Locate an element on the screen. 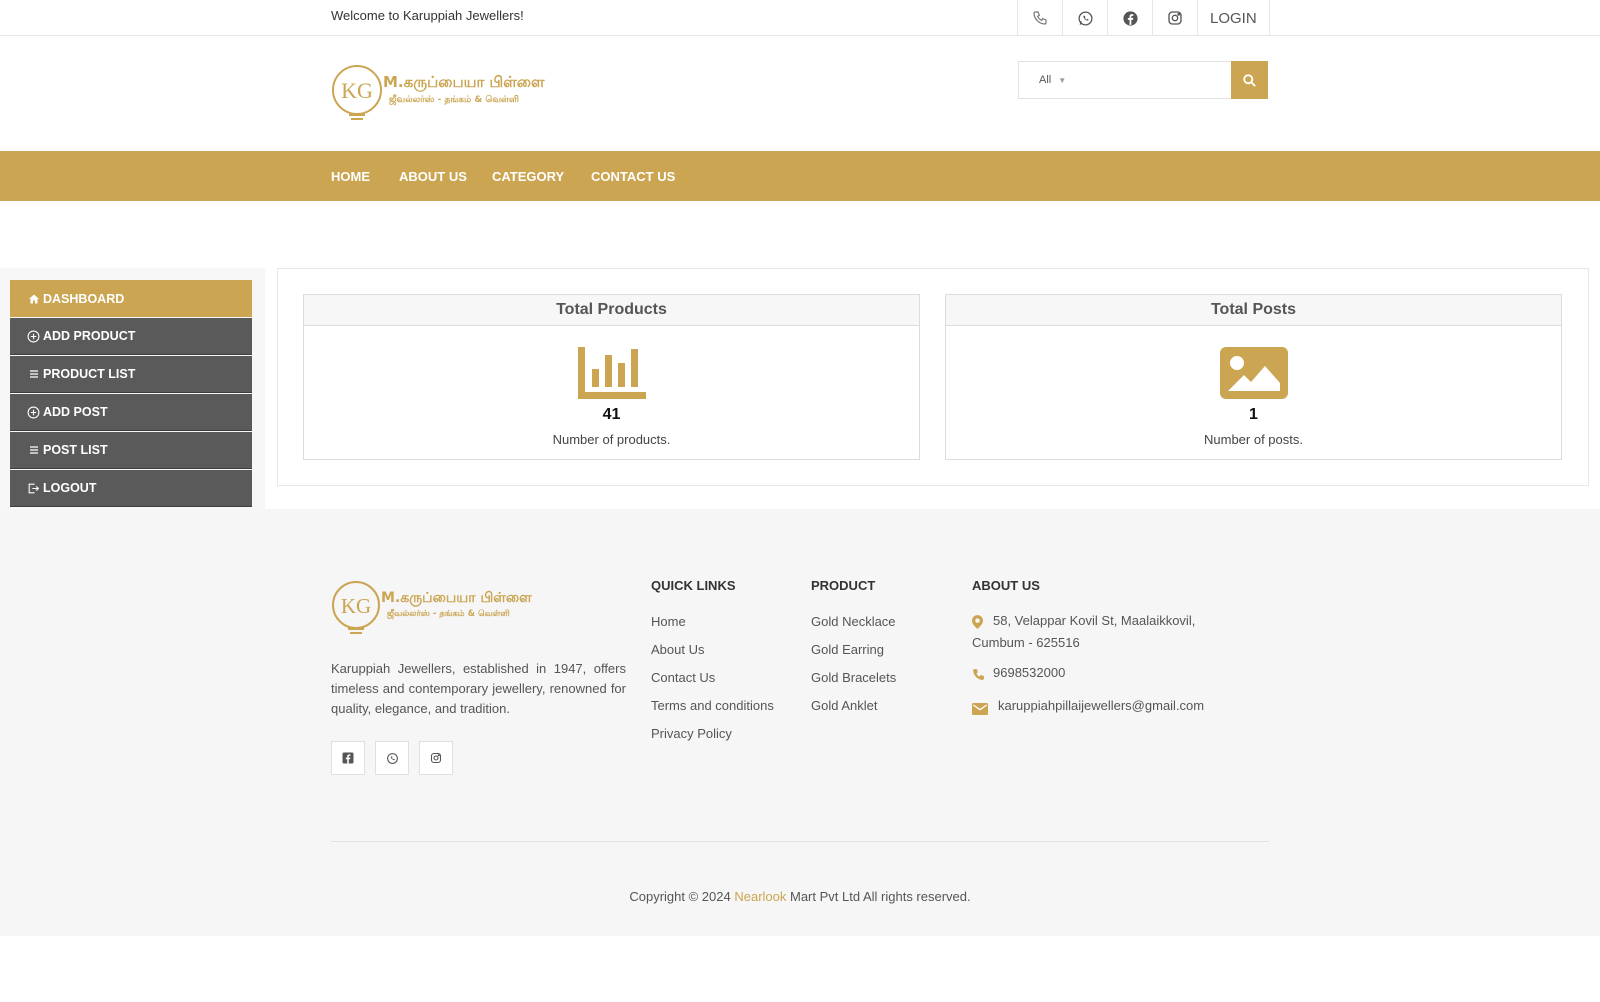 The image size is (1600, 1002). footer-link-privacy: Privacy Policy is located at coordinates (691, 733).